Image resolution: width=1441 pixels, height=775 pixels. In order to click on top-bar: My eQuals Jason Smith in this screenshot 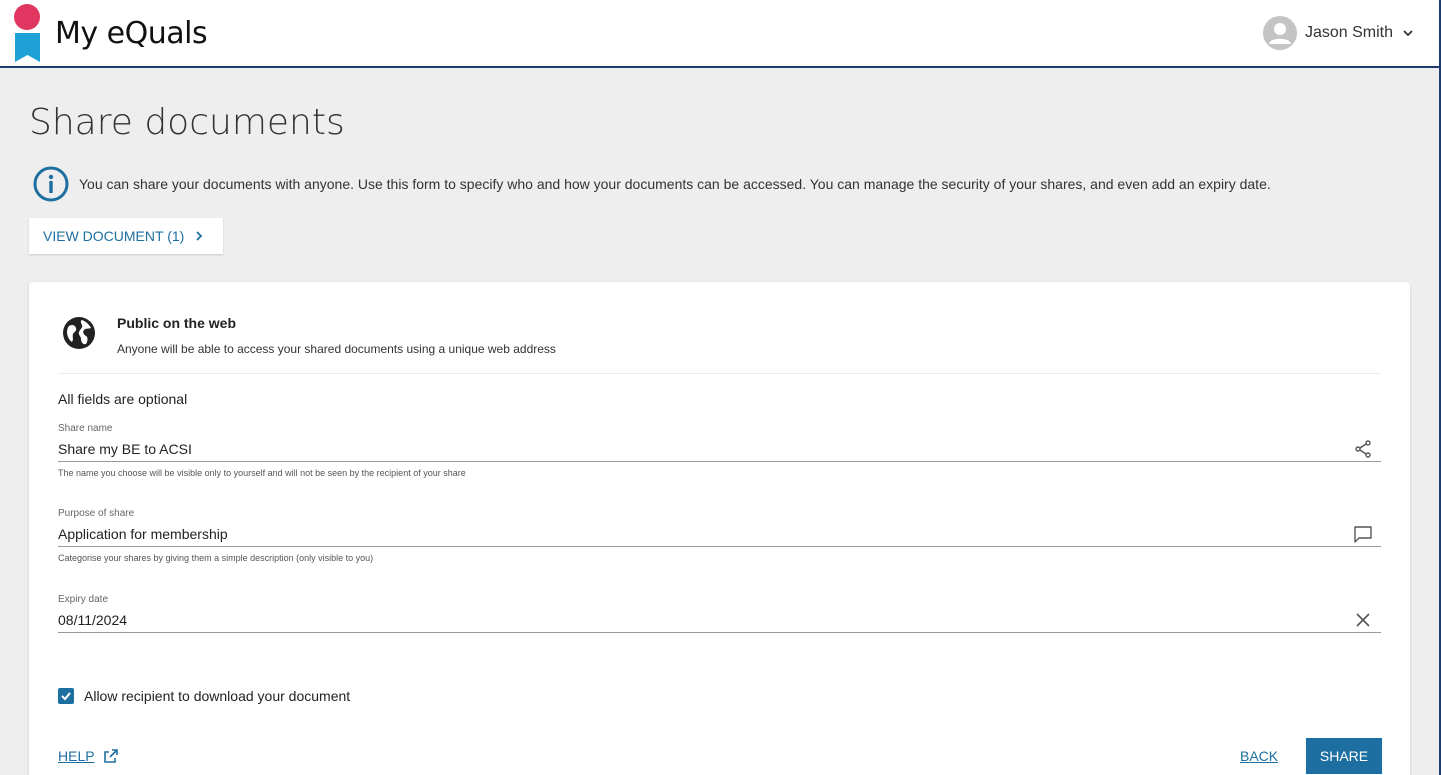, I will do `click(719, 34)`.